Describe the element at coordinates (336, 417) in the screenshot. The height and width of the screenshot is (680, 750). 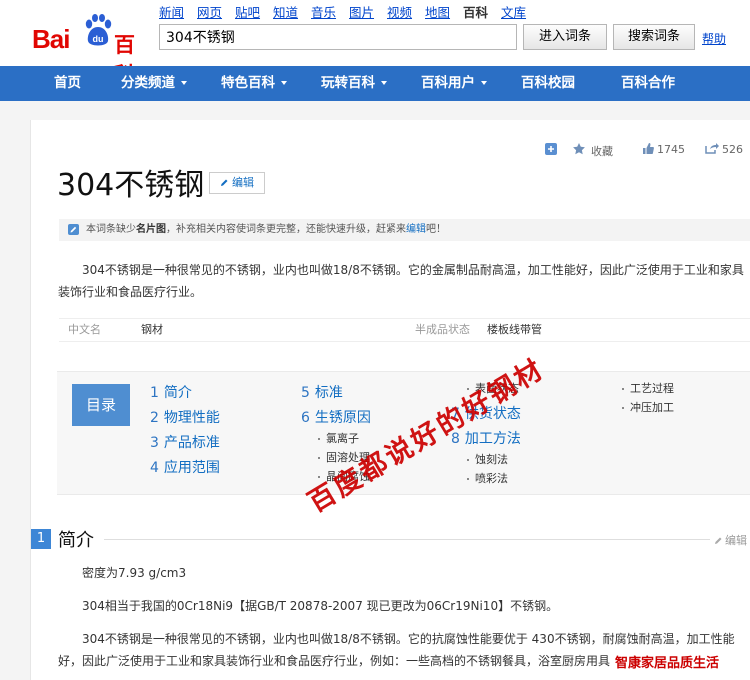
I see `toc-item-6: 6 生锈原因` at that location.